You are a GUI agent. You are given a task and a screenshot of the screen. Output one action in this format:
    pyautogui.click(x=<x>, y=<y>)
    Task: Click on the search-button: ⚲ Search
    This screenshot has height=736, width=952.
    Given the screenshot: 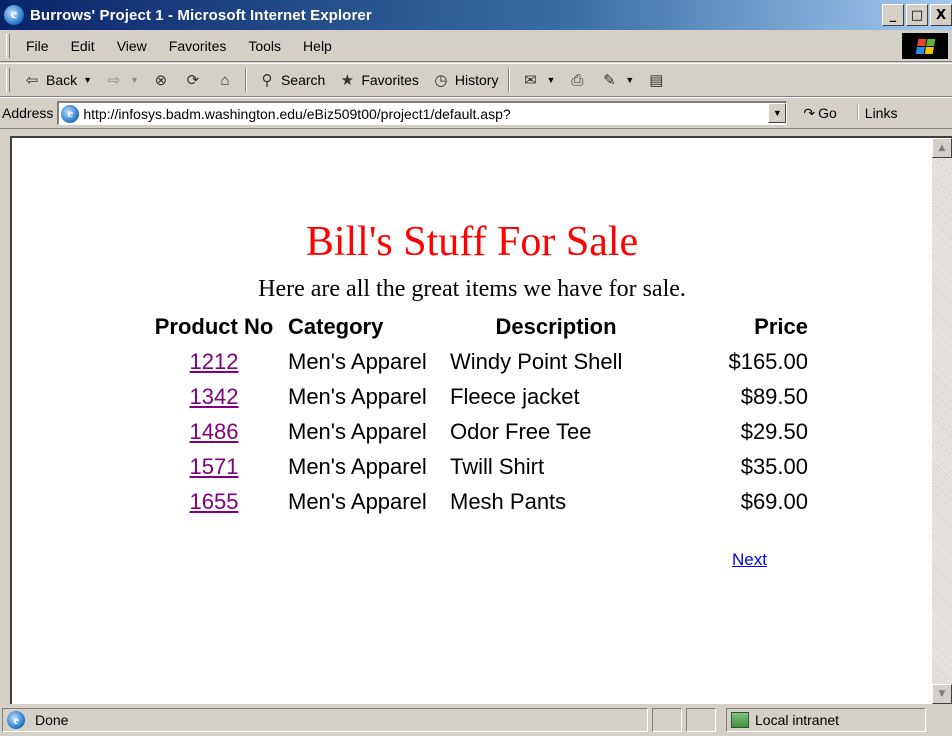 What is the action you would take?
    pyautogui.click(x=291, y=80)
    